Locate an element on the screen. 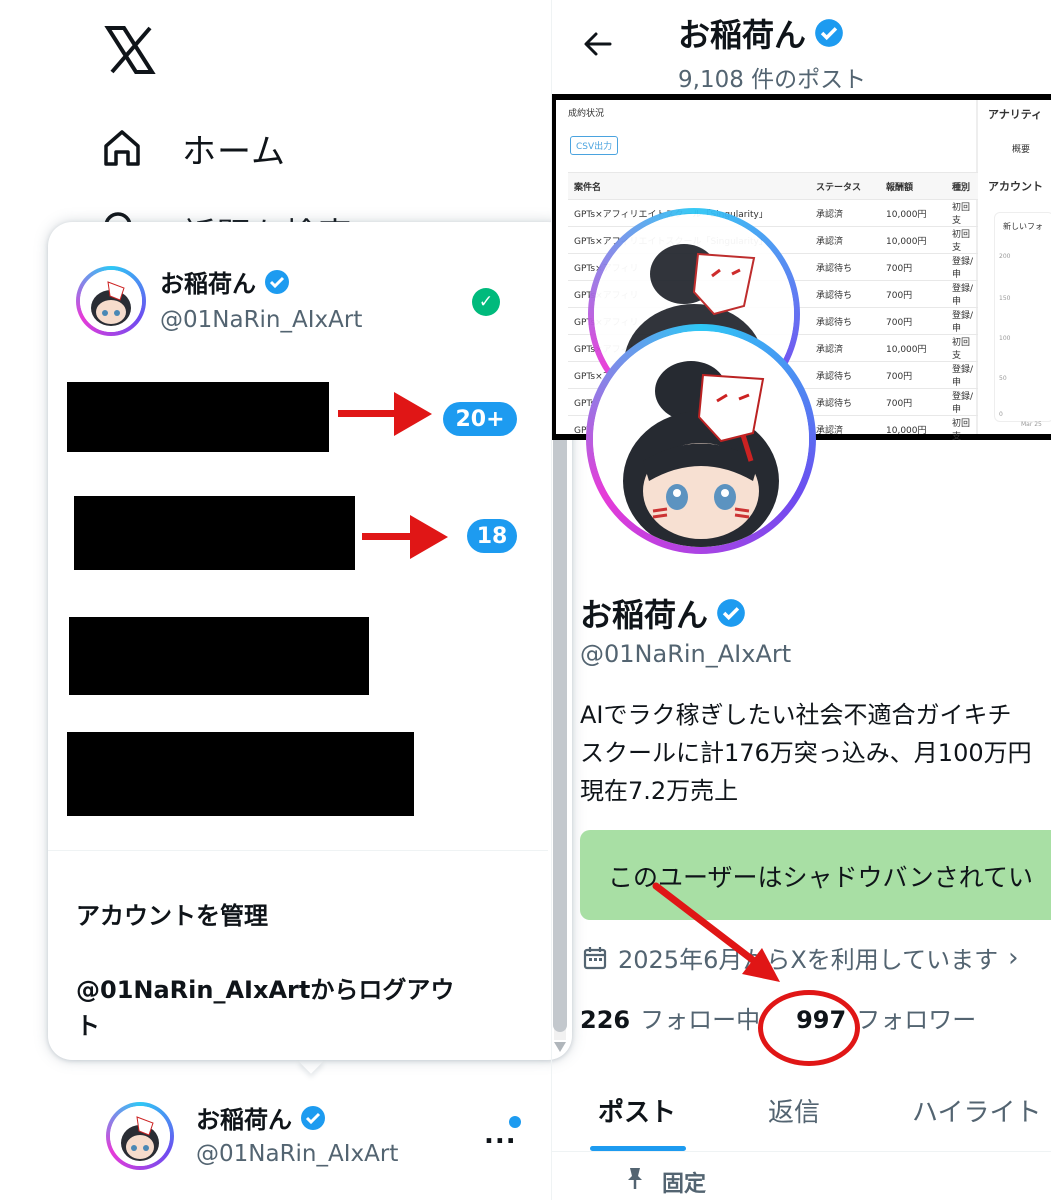  popup-account-avatar is located at coordinates (111, 301).